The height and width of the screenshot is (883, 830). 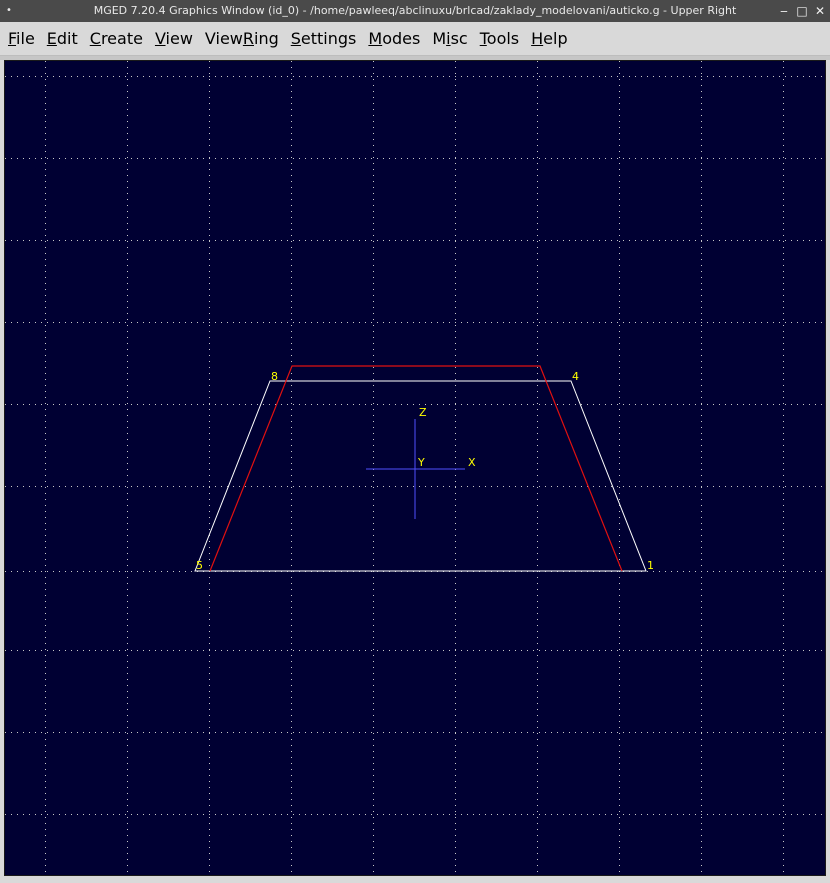 What do you see at coordinates (503, 38) in the screenshot?
I see `menu-tools: Tools` at bounding box center [503, 38].